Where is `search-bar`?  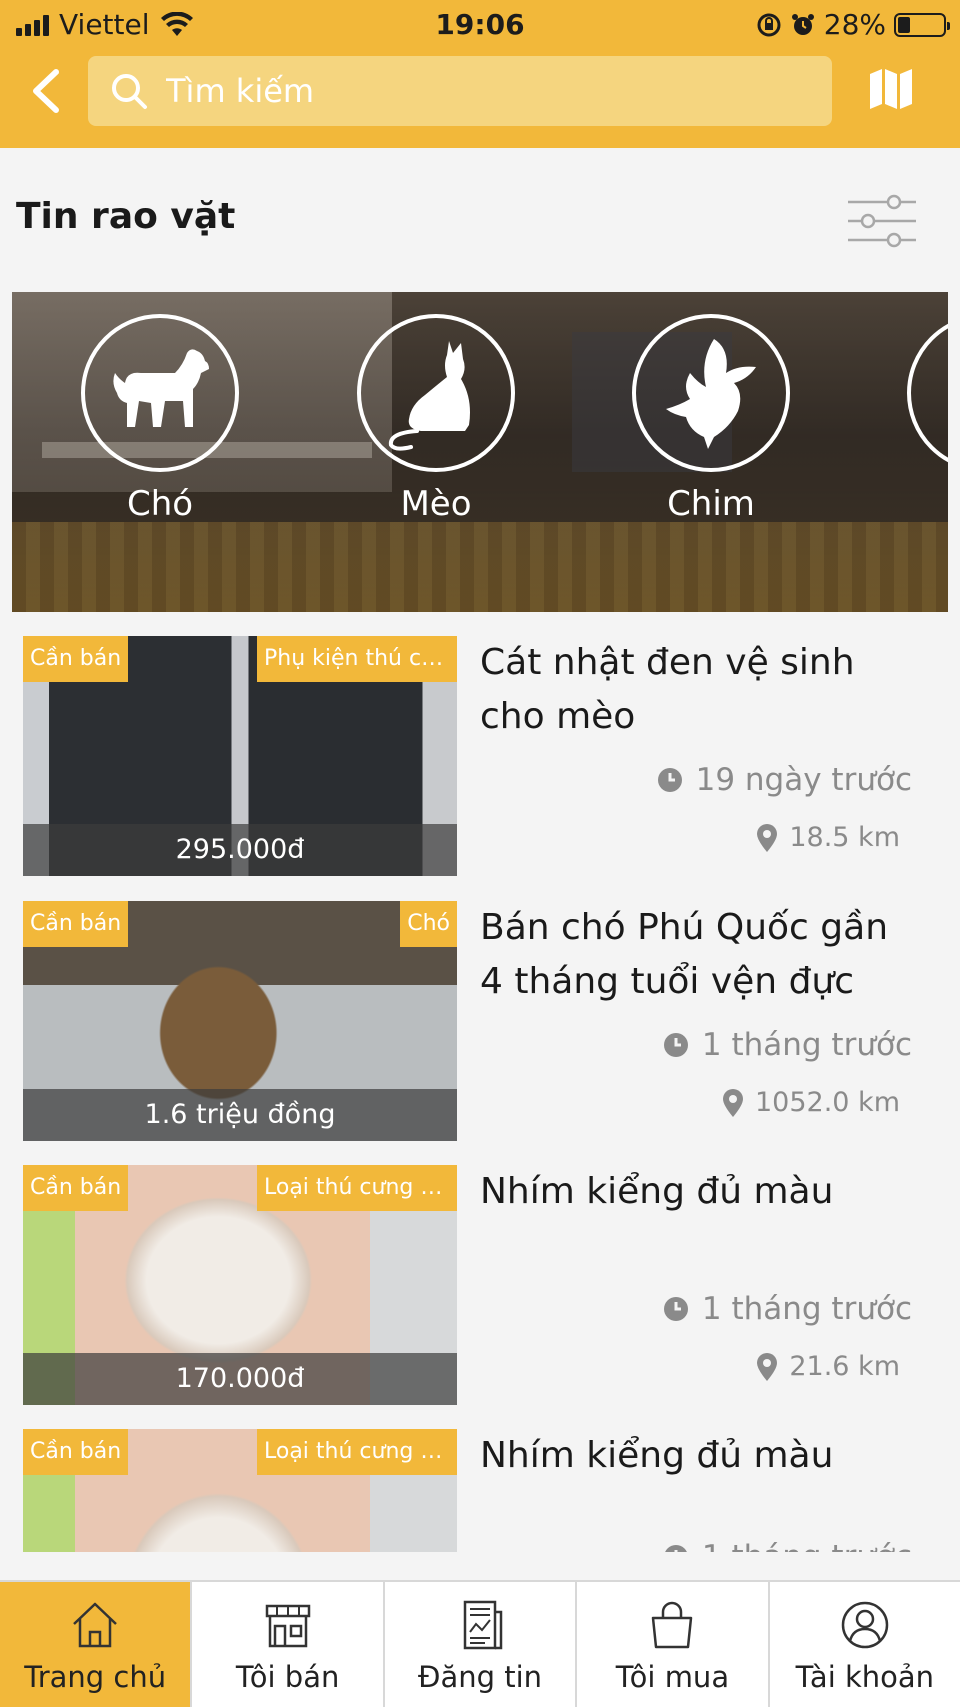
search-bar is located at coordinates (460, 91).